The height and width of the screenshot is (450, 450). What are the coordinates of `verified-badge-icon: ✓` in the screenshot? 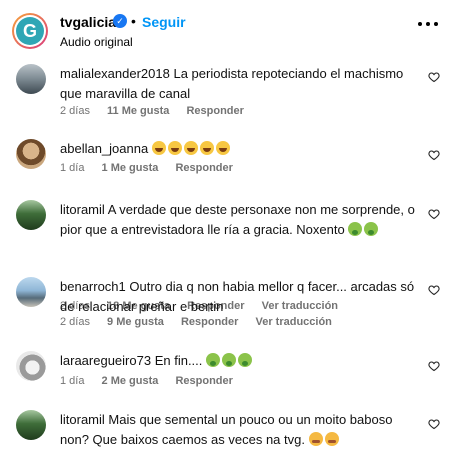 It's located at (120, 21).